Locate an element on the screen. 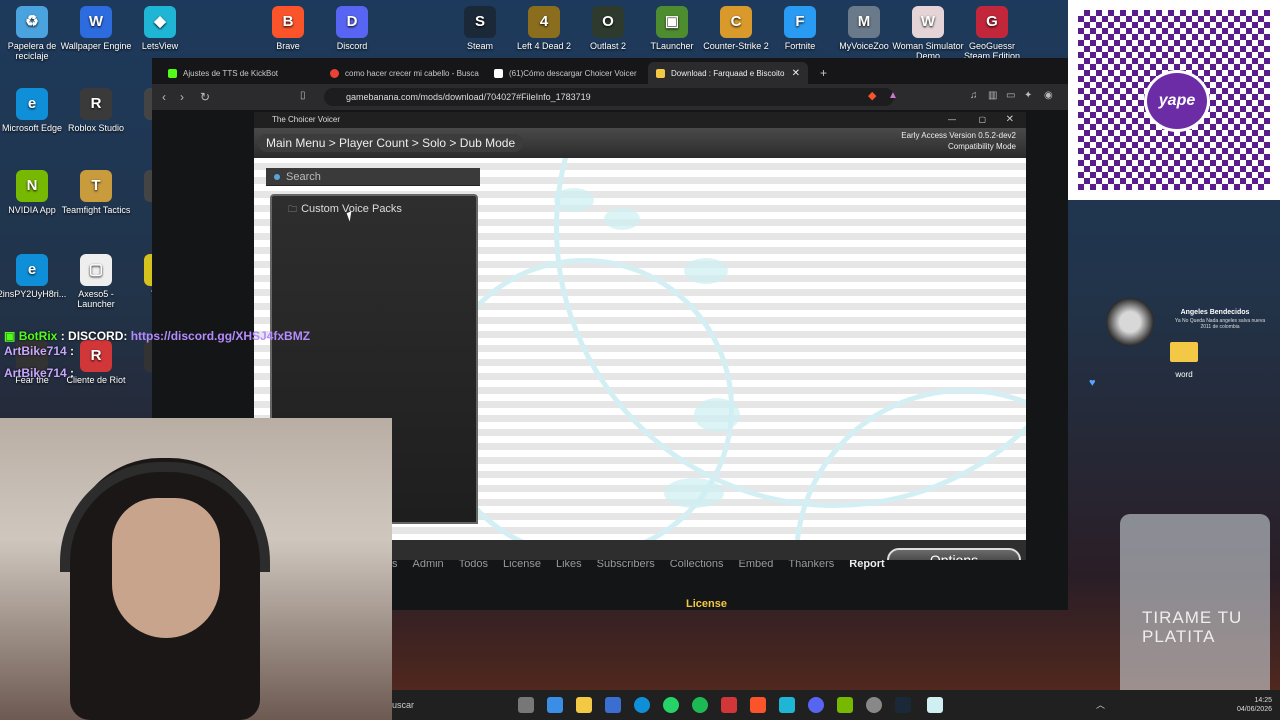 The image size is (1280, 720). file-explorer-icon is located at coordinates (584, 705).